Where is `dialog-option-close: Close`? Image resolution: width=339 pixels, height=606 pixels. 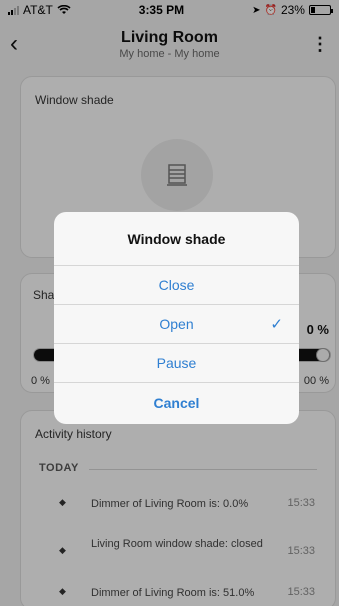
dialog-option-close: Close is located at coordinates (176, 285).